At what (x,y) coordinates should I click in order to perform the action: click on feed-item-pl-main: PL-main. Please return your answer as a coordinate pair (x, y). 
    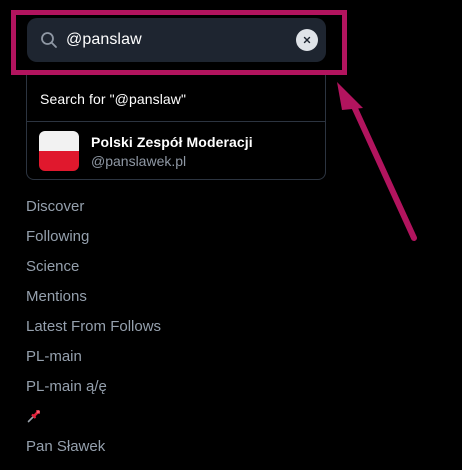
    Looking at the image, I should click on (54, 356).